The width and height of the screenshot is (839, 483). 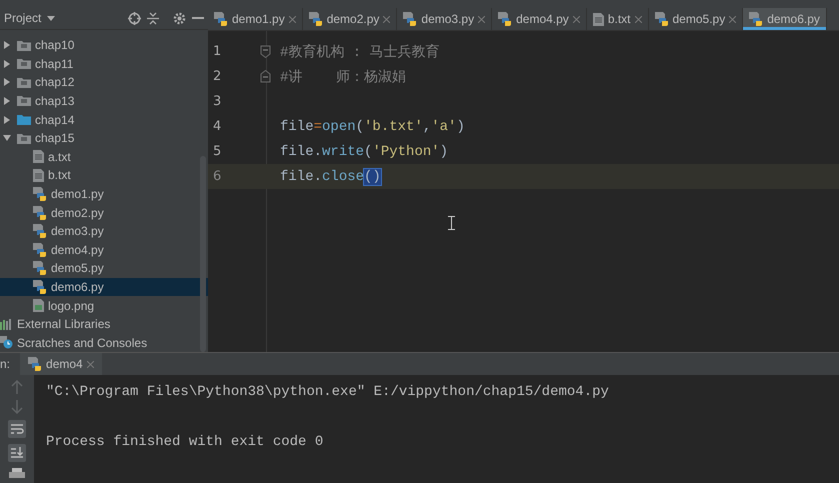 What do you see at coordinates (444, 19) in the screenshot?
I see `editor-tab: demo3.py` at bounding box center [444, 19].